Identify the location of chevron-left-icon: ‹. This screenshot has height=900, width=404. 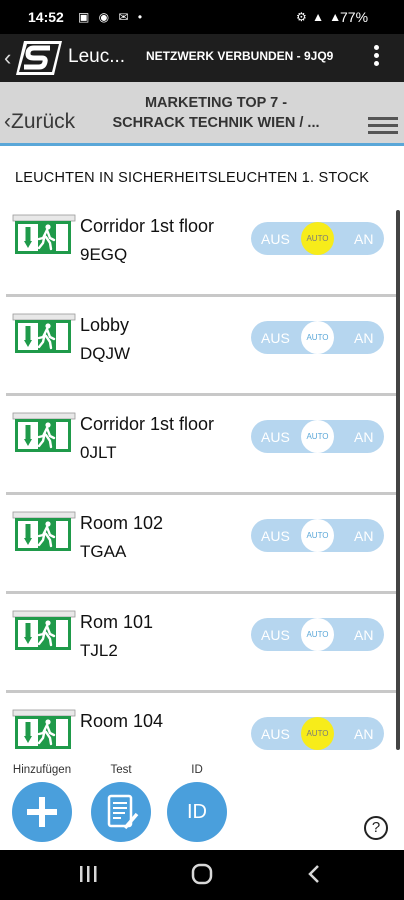
(7, 58).